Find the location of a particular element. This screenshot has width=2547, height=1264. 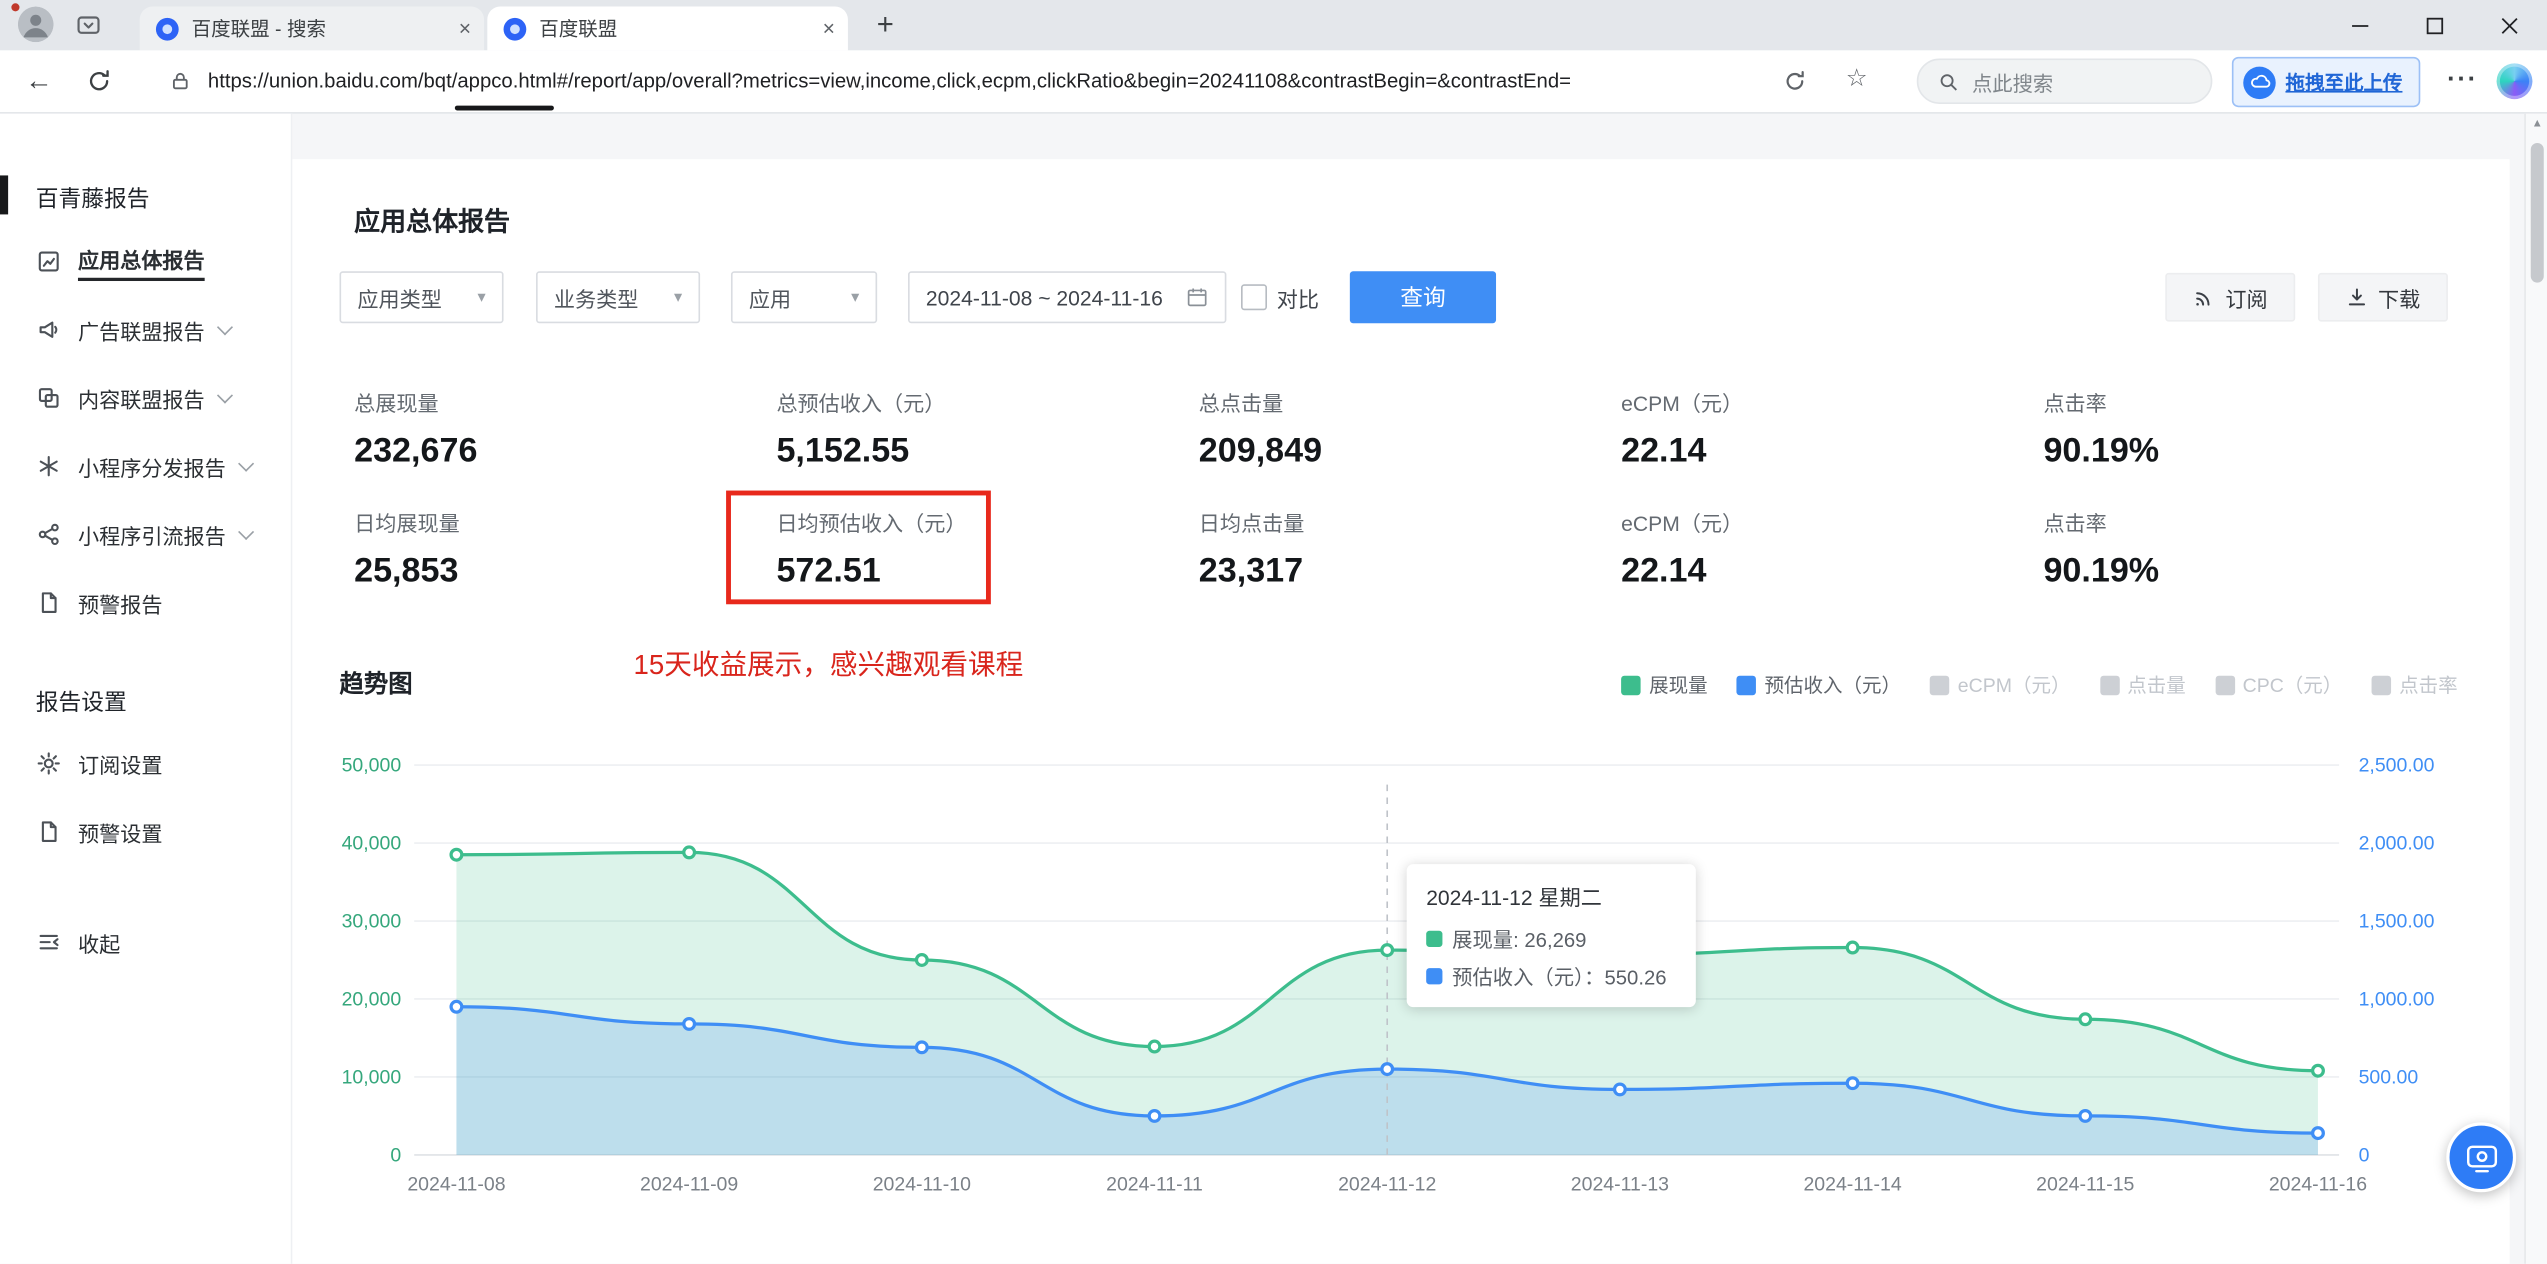

app-type-select-value: 应用类型 is located at coordinates (399, 299).